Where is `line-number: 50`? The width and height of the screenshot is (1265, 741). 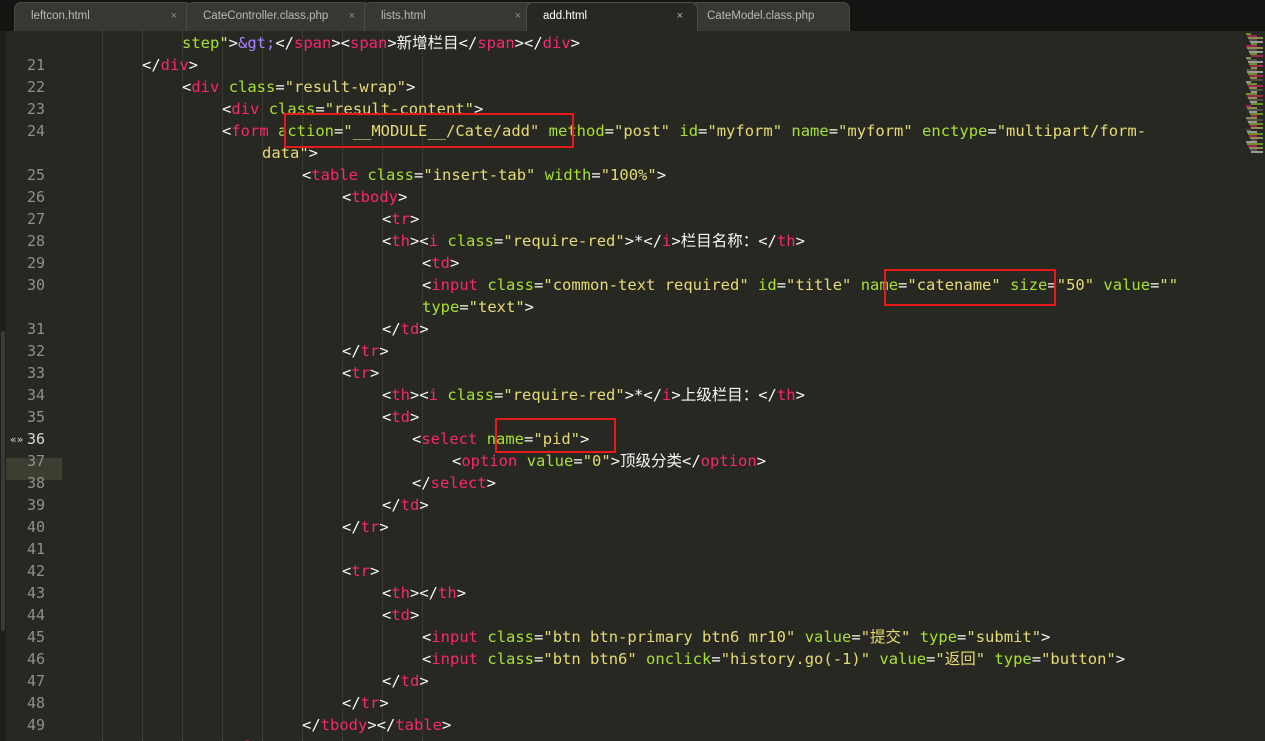
line-number: 50 is located at coordinates (26, 738).